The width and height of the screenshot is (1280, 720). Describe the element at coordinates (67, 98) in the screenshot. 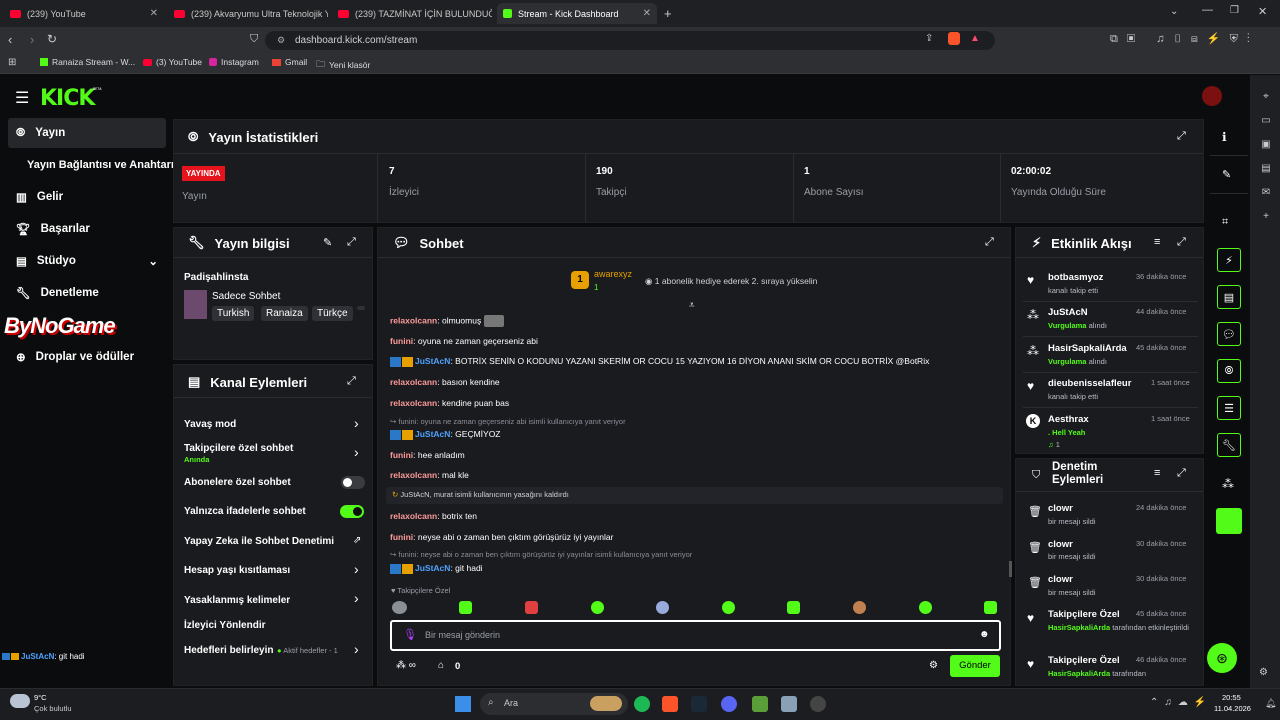

I see `kick-logo: KICK` at that location.